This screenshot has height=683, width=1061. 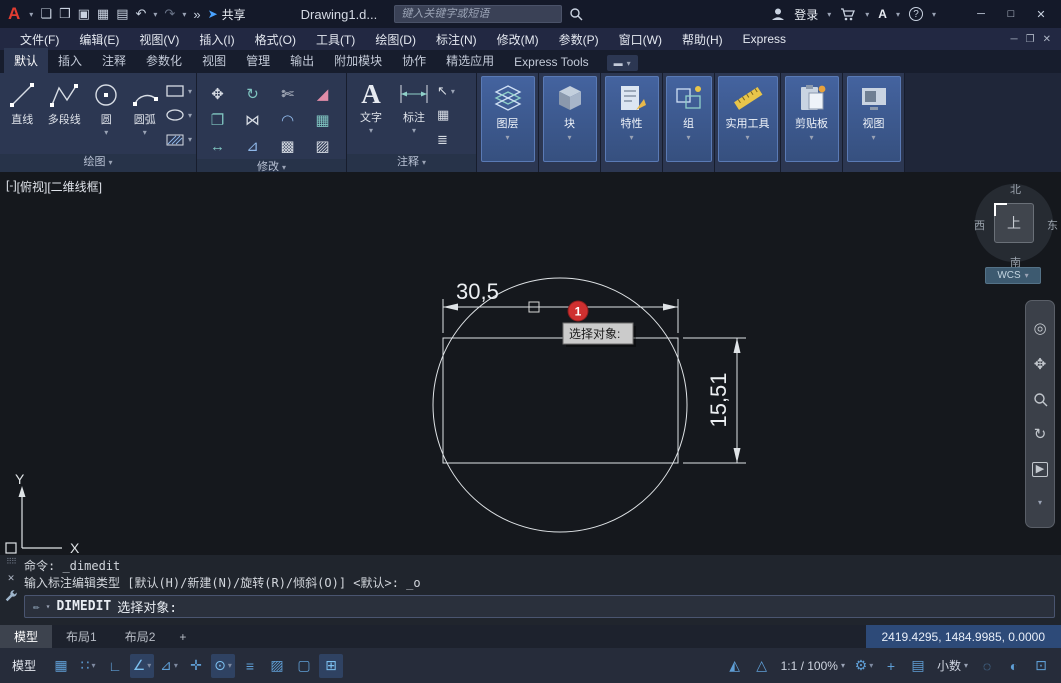 I want to click on annotate-panel-label: 注释 ▾, so click(x=411, y=163).